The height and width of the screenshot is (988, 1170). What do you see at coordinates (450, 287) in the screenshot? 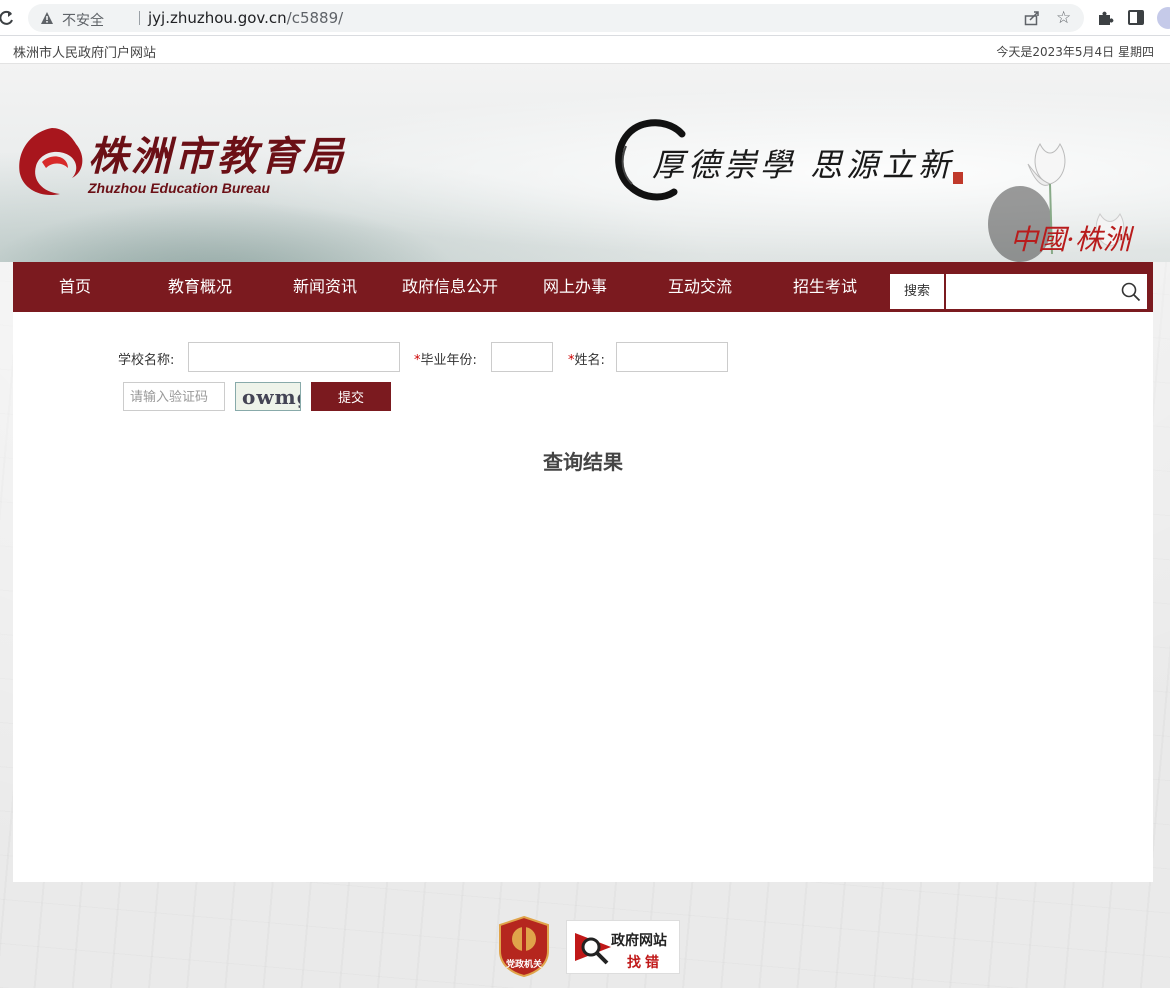
I see `nav-item-info-disclosure: 政府信息公开` at bounding box center [450, 287].